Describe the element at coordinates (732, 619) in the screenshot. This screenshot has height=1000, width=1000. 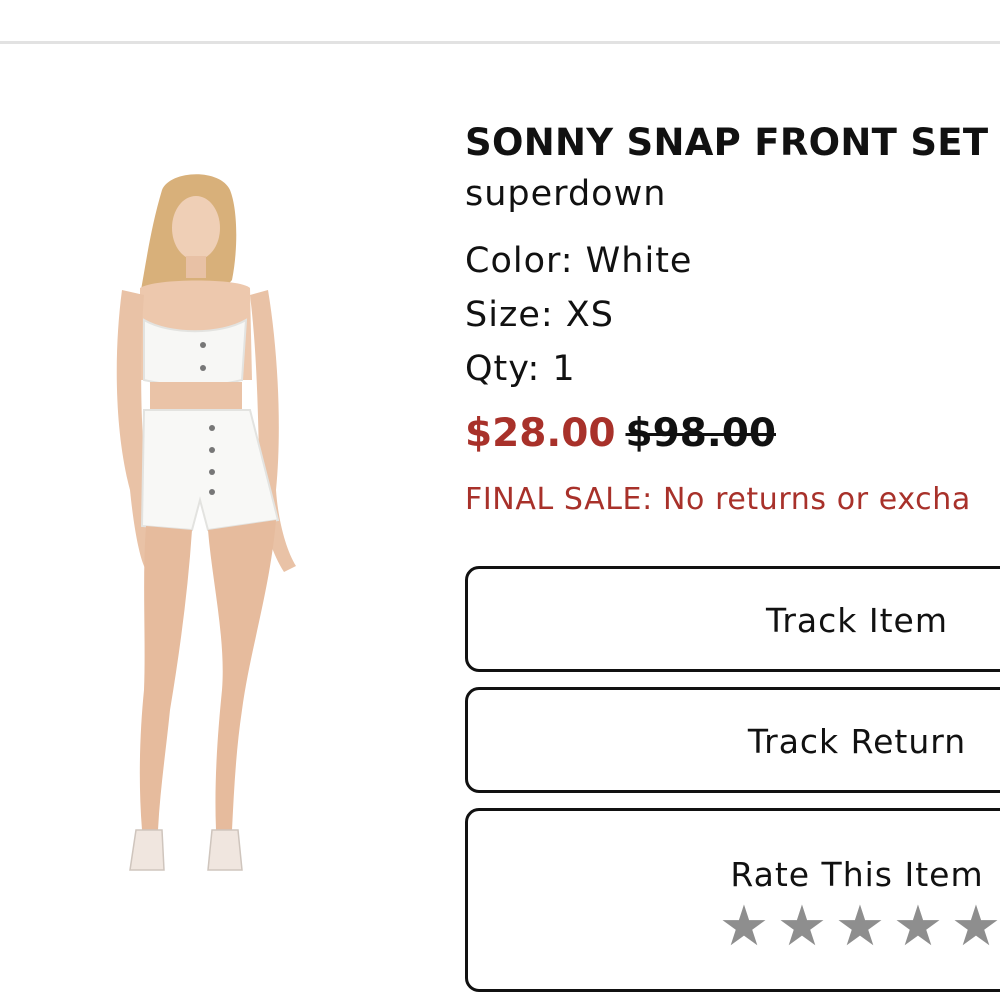
I see `track-item-button: Track Item` at that location.